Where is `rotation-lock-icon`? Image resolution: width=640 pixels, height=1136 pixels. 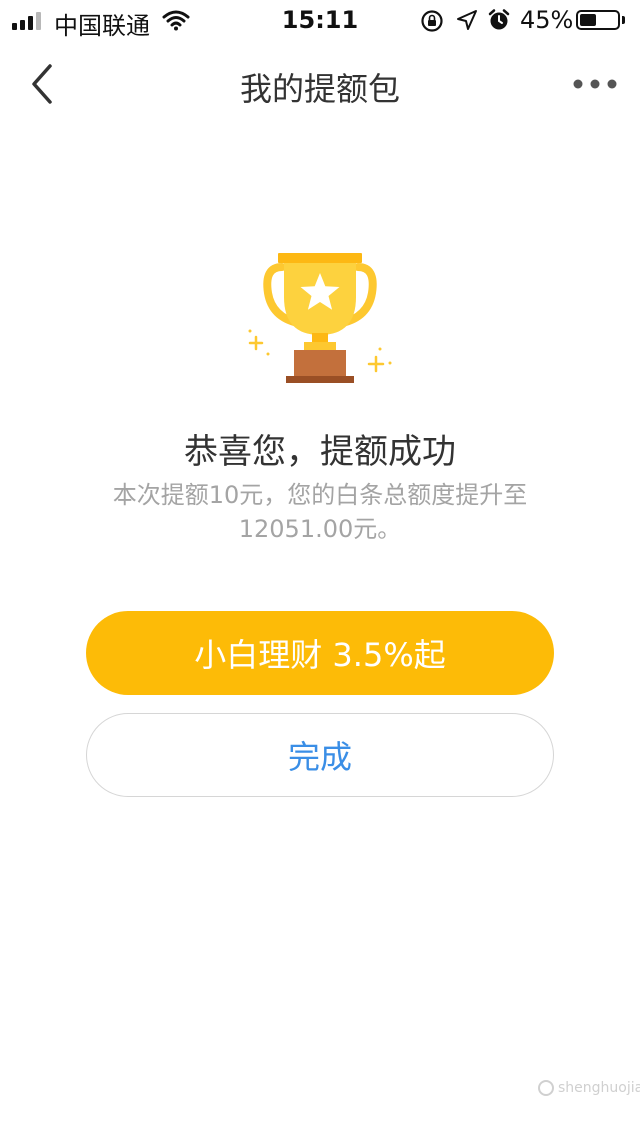 rotation-lock-icon is located at coordinates (432, 21).